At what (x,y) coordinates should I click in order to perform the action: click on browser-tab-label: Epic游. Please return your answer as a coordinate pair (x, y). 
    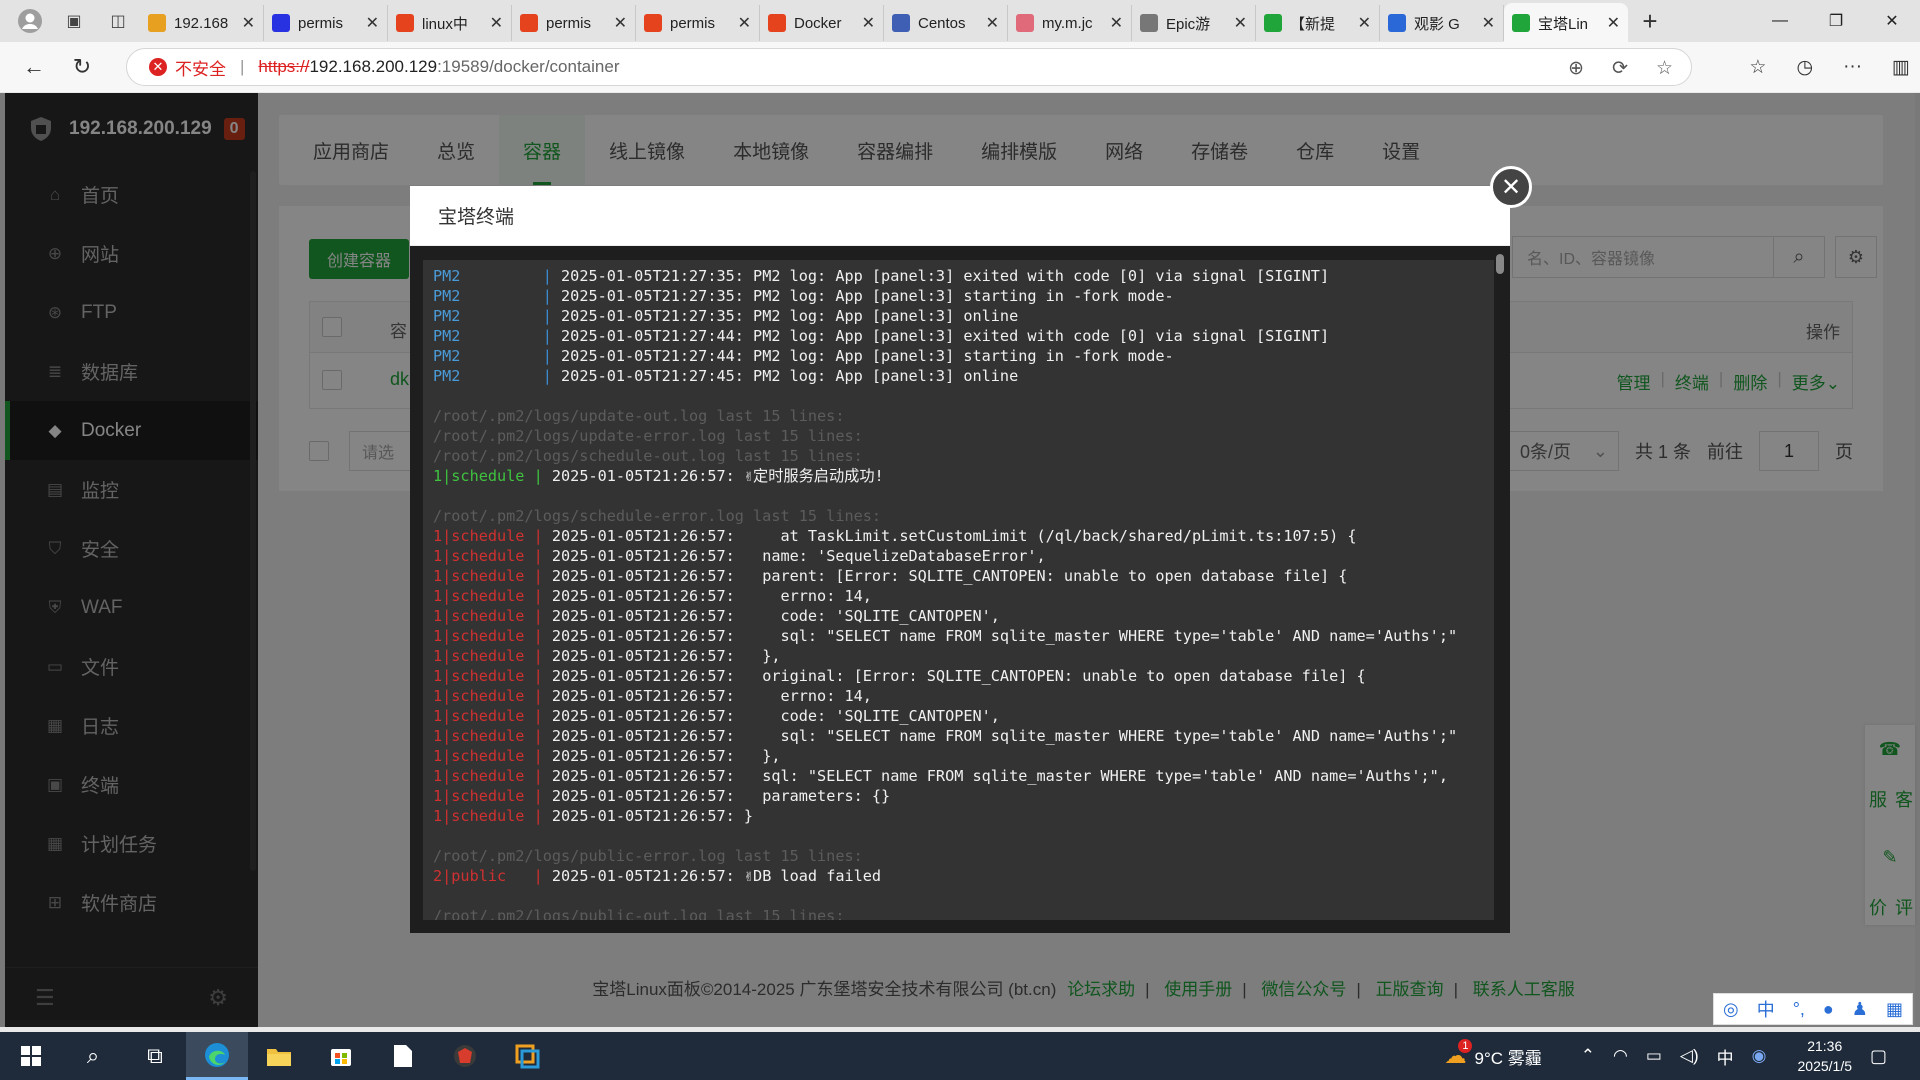
    Looking at the image, I should click on (1188, 24).